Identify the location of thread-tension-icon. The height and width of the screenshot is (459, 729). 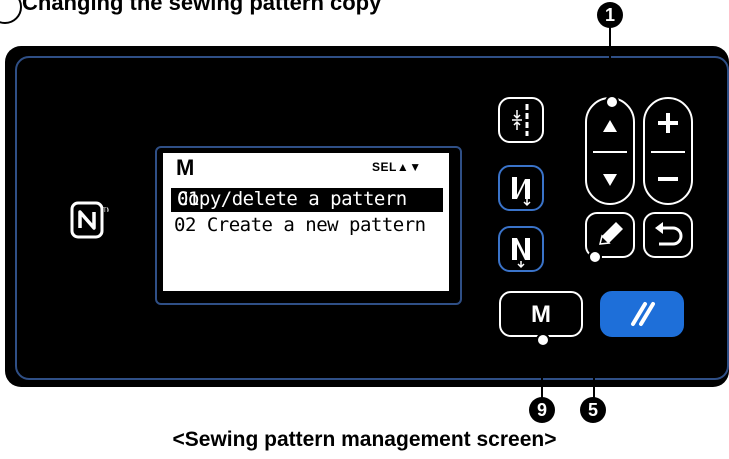
(520, 120).